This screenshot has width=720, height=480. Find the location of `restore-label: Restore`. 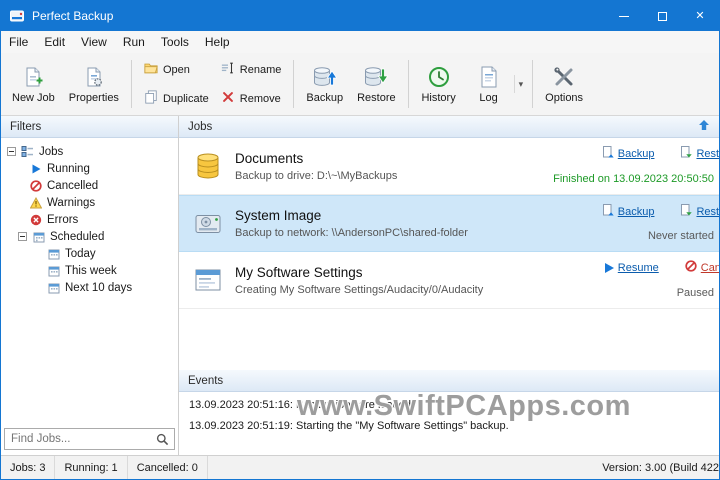

restore-label: Restore is located at coordinates (376, 97).